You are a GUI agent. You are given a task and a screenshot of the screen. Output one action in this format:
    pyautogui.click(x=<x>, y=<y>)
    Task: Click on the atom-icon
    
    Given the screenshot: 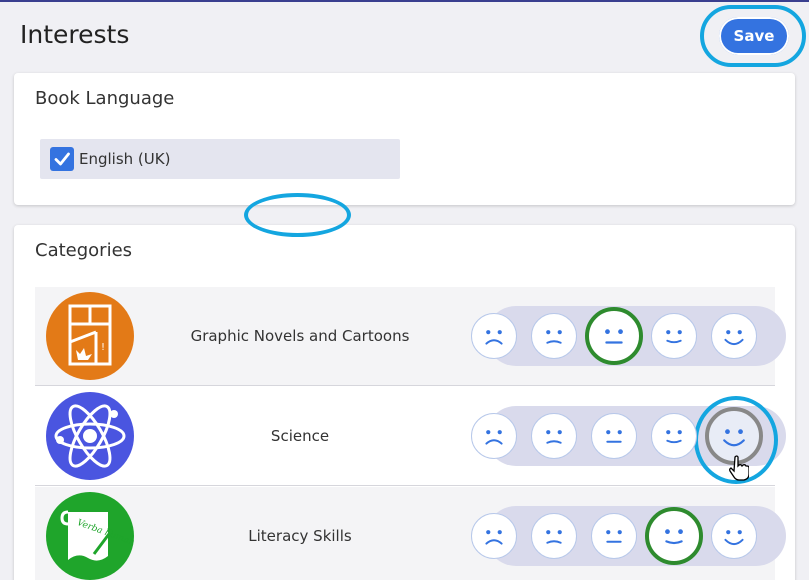 What is the action you would take?
    pyautogui.click(x=90, y=436)
    